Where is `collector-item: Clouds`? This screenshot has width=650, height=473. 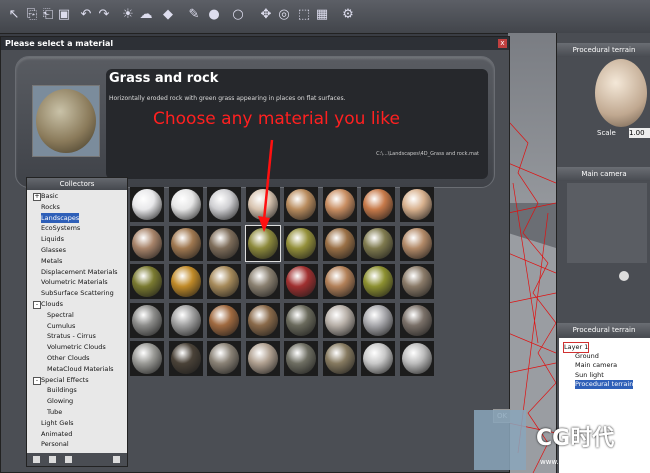
collector-item: Clouds is located at coordinates (52, 304).